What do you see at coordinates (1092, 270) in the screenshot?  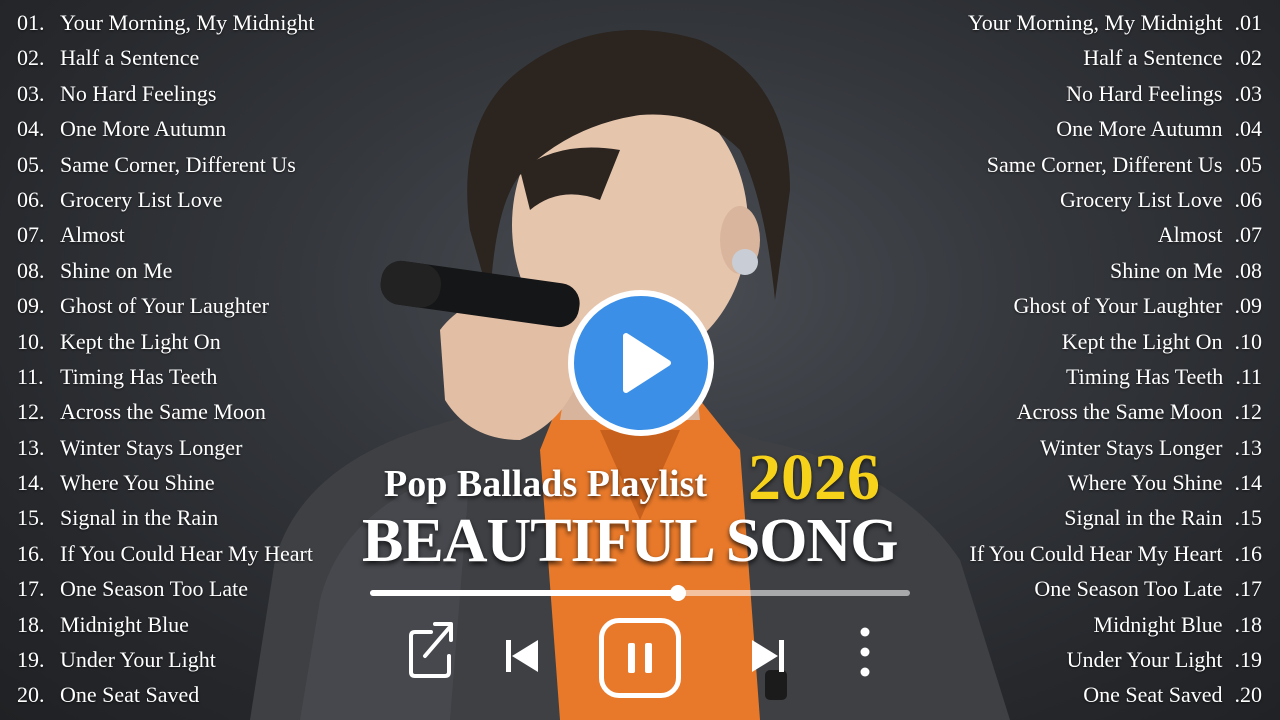 I see `track-item: Shine on Me .08` at bounding box center [1092, 270].